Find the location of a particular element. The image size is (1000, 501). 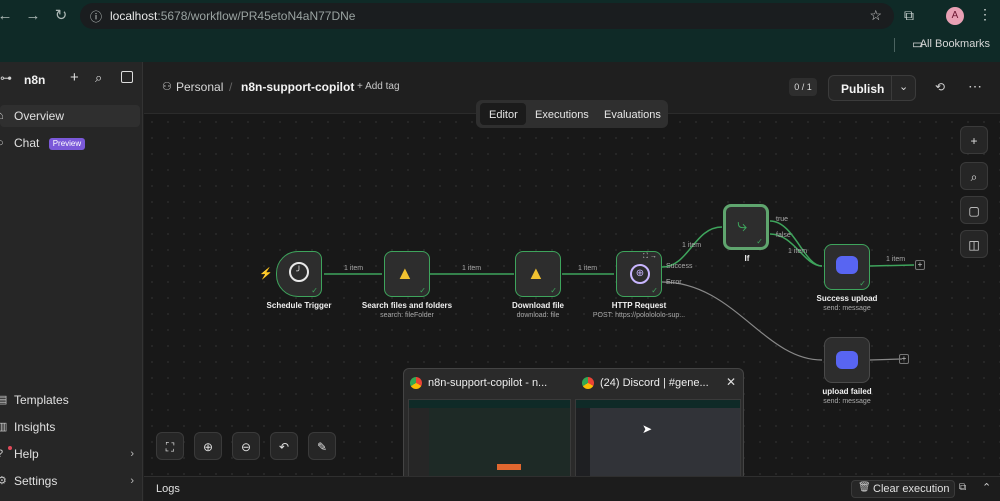

menu-kebab-icon: ⋮ is located at coordinates (985, 14).